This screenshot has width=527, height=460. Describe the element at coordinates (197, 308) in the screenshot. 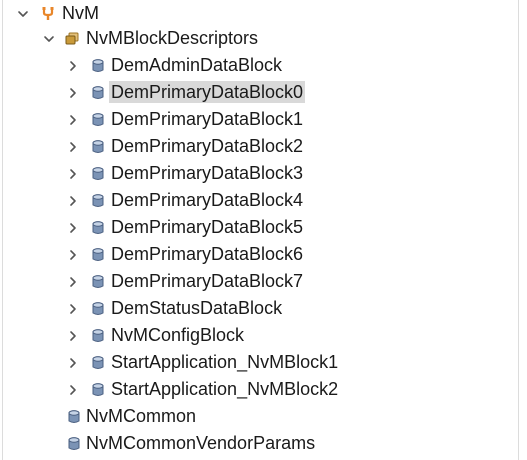

I see `tree-item-label: DemStatusDataBlock` at that location.